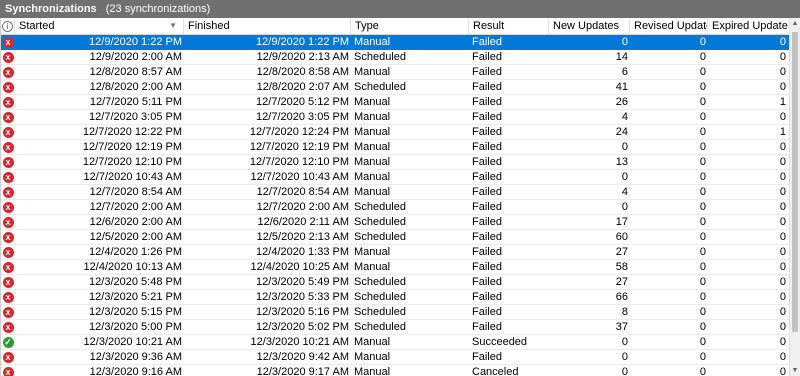 This screenshot has height=376, width=800. What do you see at coordinates (410, 26) in the screenshot?
I see `type-column-header: Type` at bounding box center [410, 26].